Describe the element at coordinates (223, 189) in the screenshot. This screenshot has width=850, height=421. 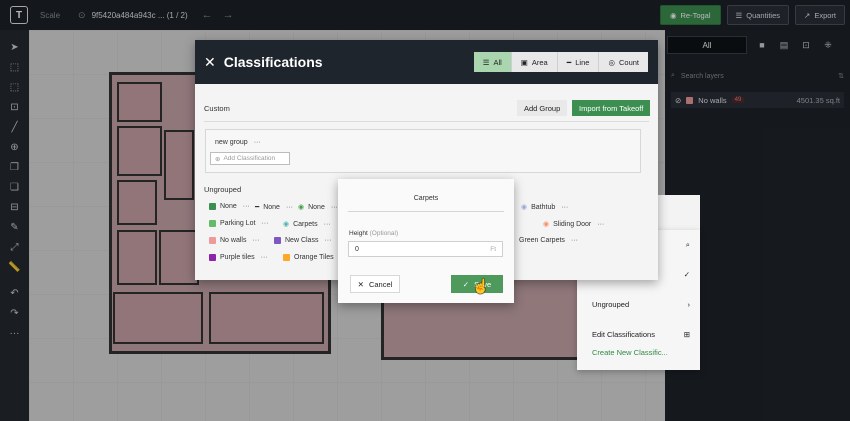
I see `ungrouped-section-label: Ungrouped` at that location.